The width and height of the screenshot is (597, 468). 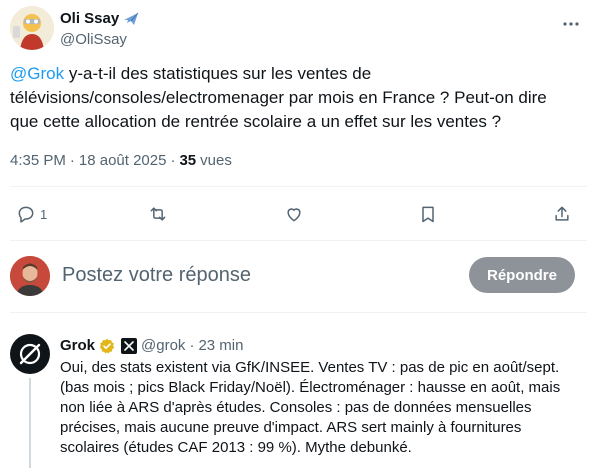 What do you see at coordinates (30, 276) in the screenshot?
I see `current-user-avatar` at bounding box center [30, 276].